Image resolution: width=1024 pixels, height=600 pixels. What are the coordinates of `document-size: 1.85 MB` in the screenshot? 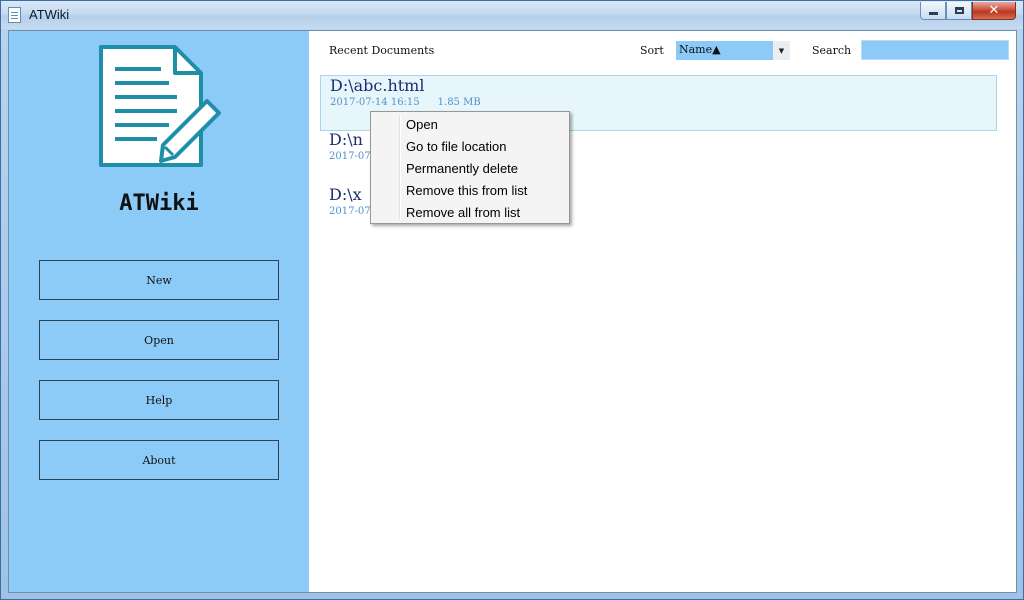 It's located at (459, 102).